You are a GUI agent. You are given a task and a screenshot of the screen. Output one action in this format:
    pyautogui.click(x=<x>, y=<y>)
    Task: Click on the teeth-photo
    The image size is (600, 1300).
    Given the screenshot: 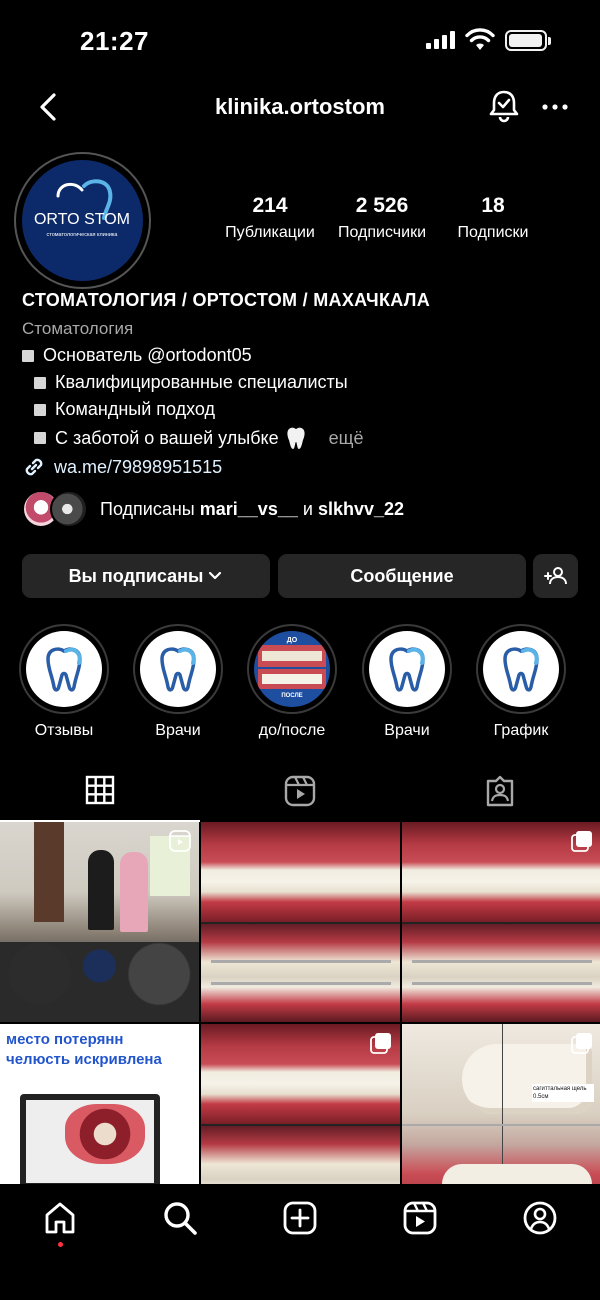 What is the action you would take?
    pyautogui.click(x=300, y=872)
    